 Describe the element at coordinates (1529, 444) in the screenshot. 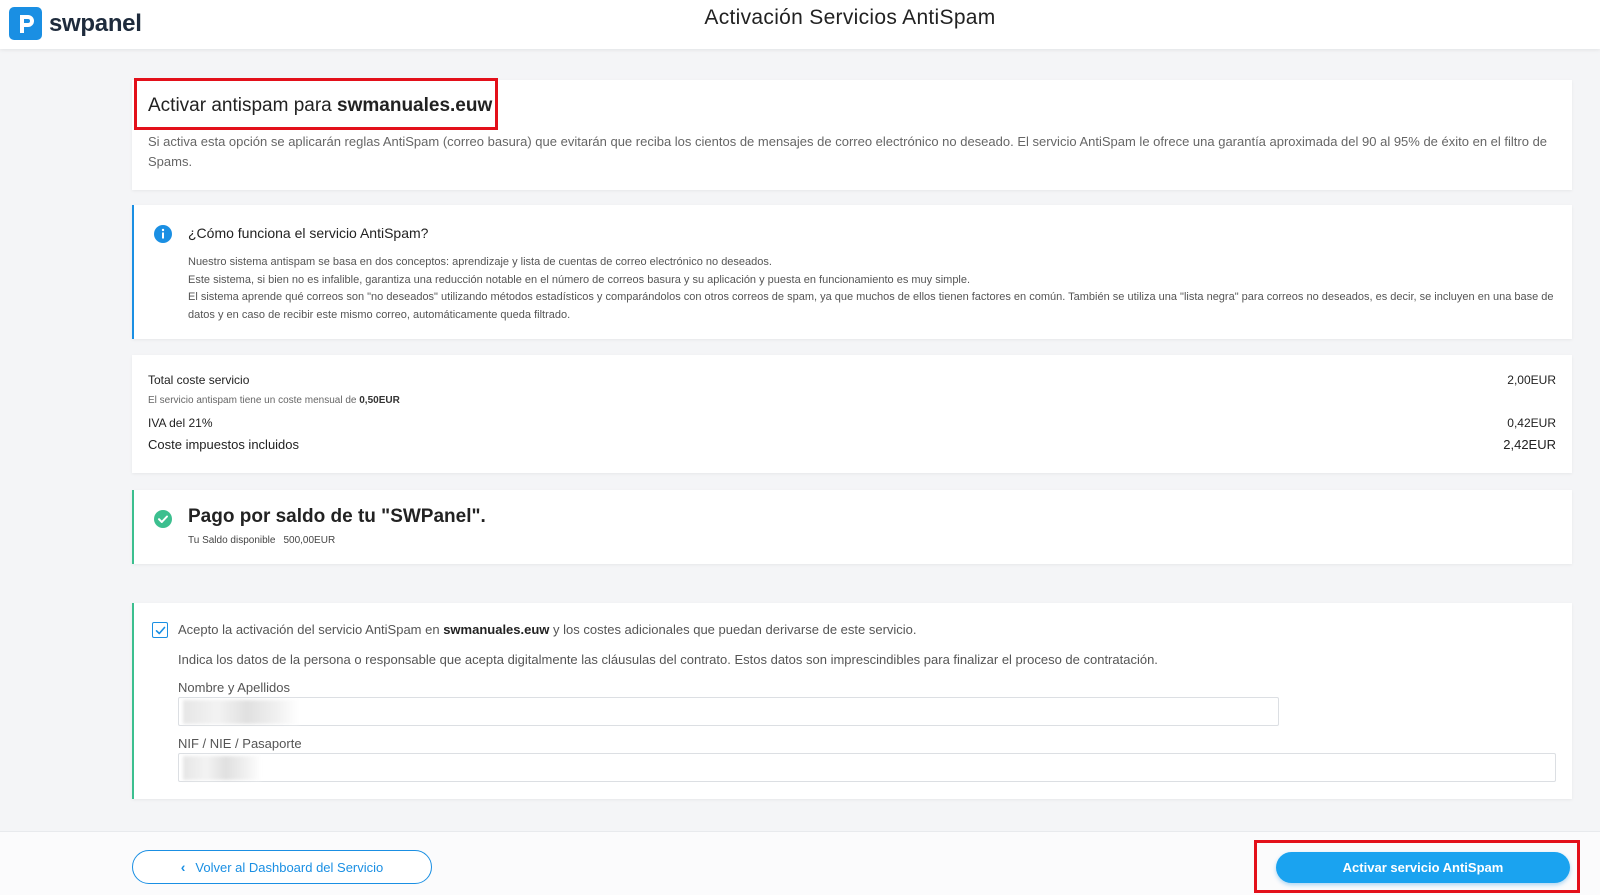

I see `tax-included-value: 2,42EUR` at that location.